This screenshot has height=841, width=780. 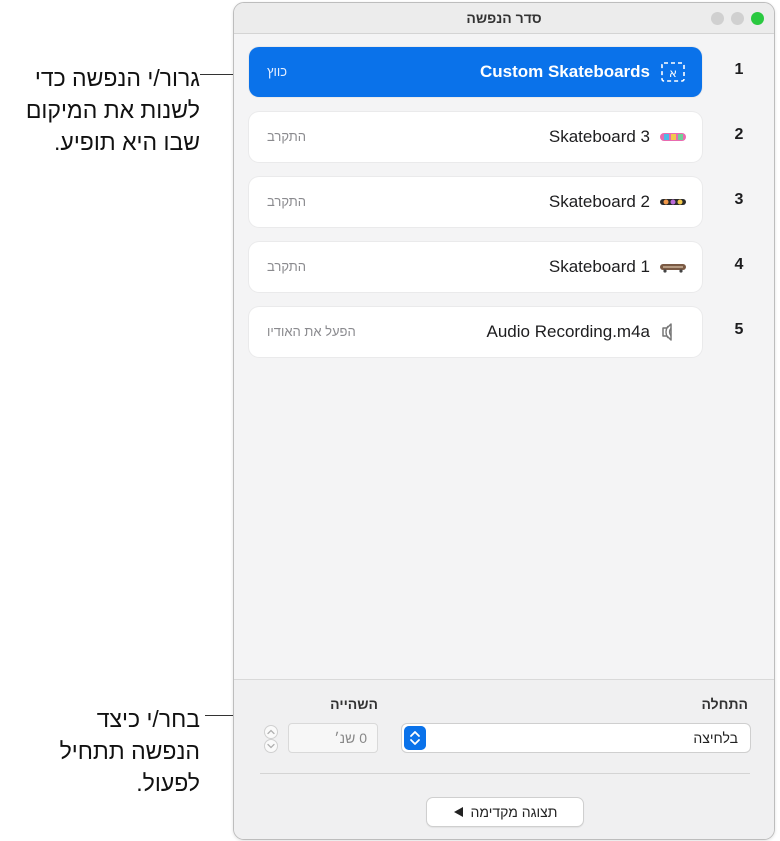 I want to click on build-row-number: 3, so click(x=739, y=199).